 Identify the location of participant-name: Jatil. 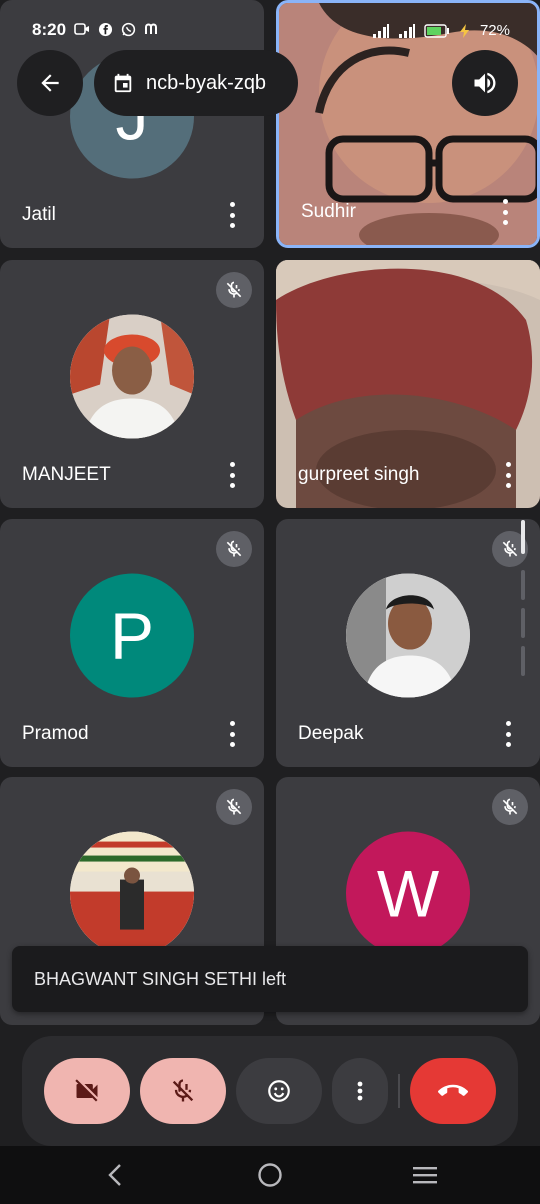
(39, 214).